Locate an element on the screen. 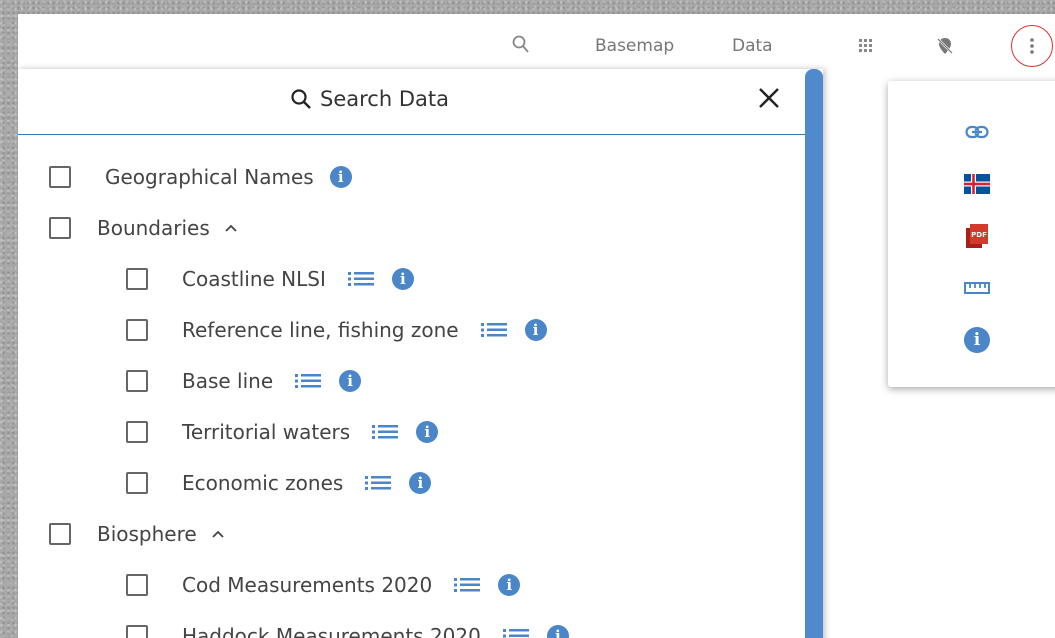 Image resolution: width=1055 pixels, height=638 pixels. link-icon is located at coordinates (977, 132).